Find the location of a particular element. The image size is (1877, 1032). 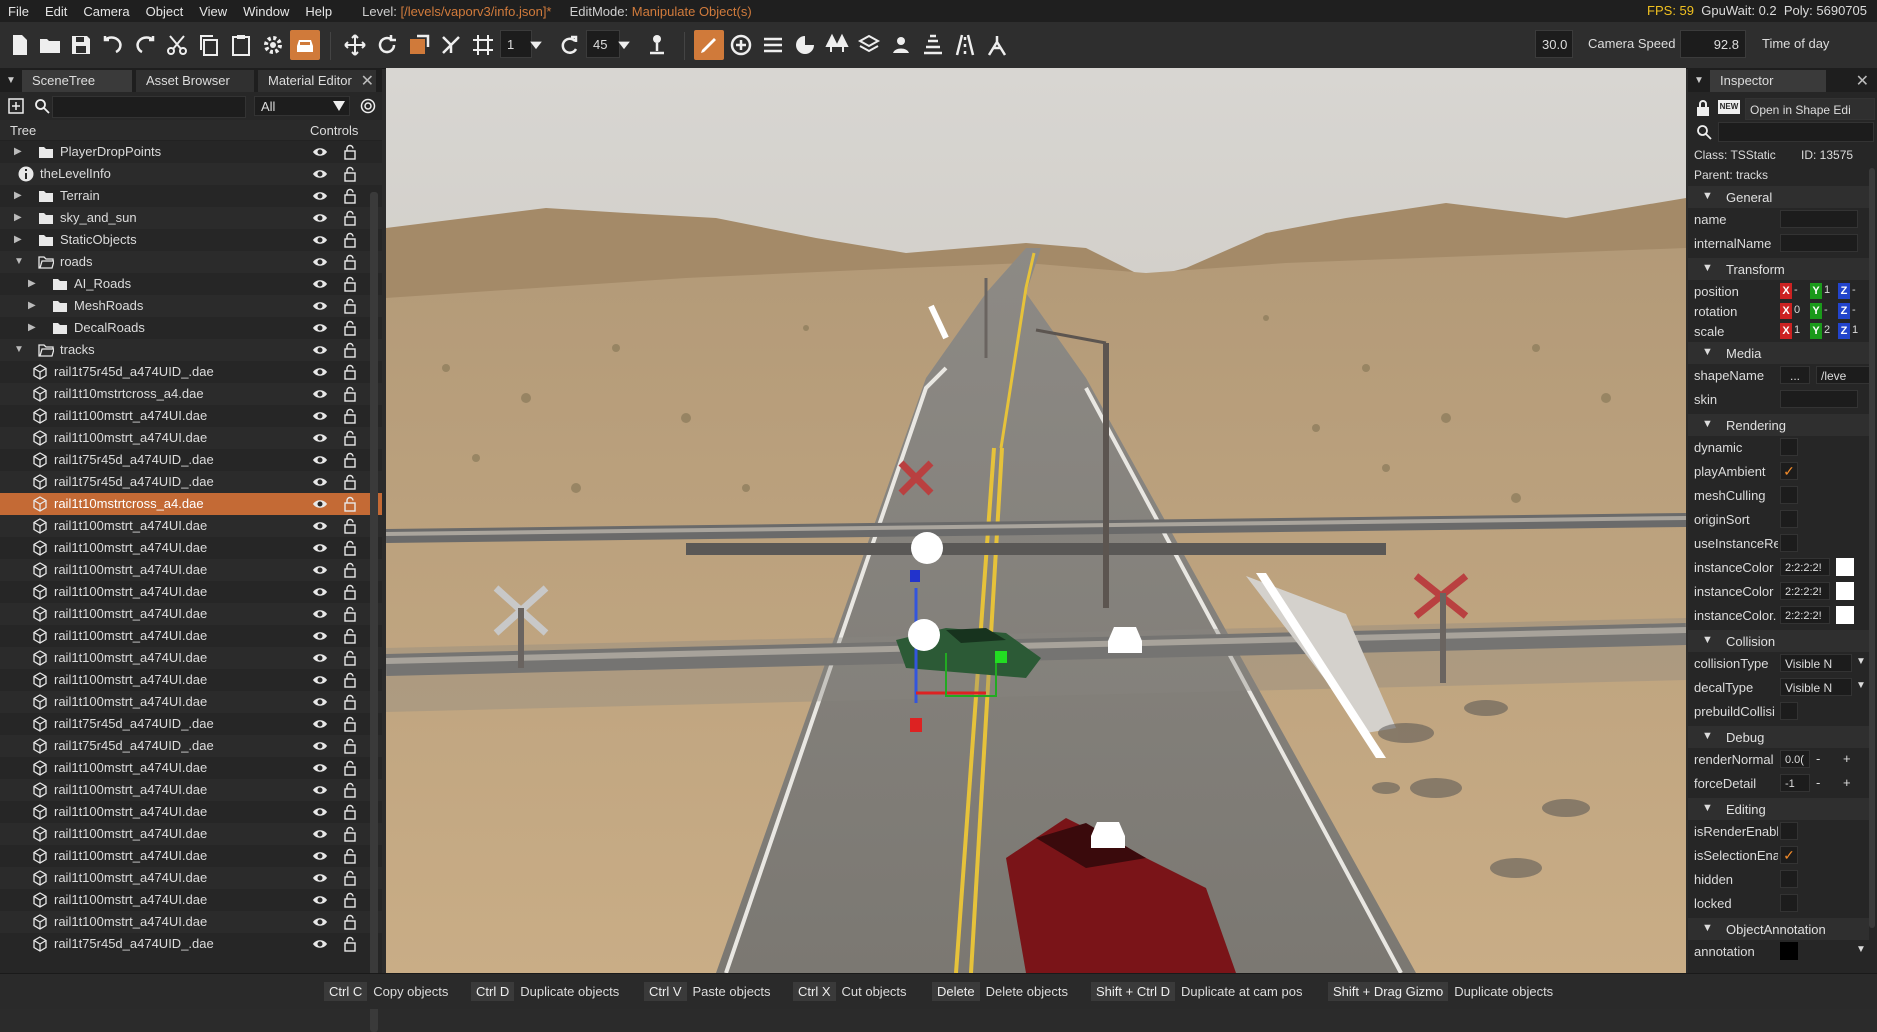

mesh-road-icon is located at coordinates (965, 45).